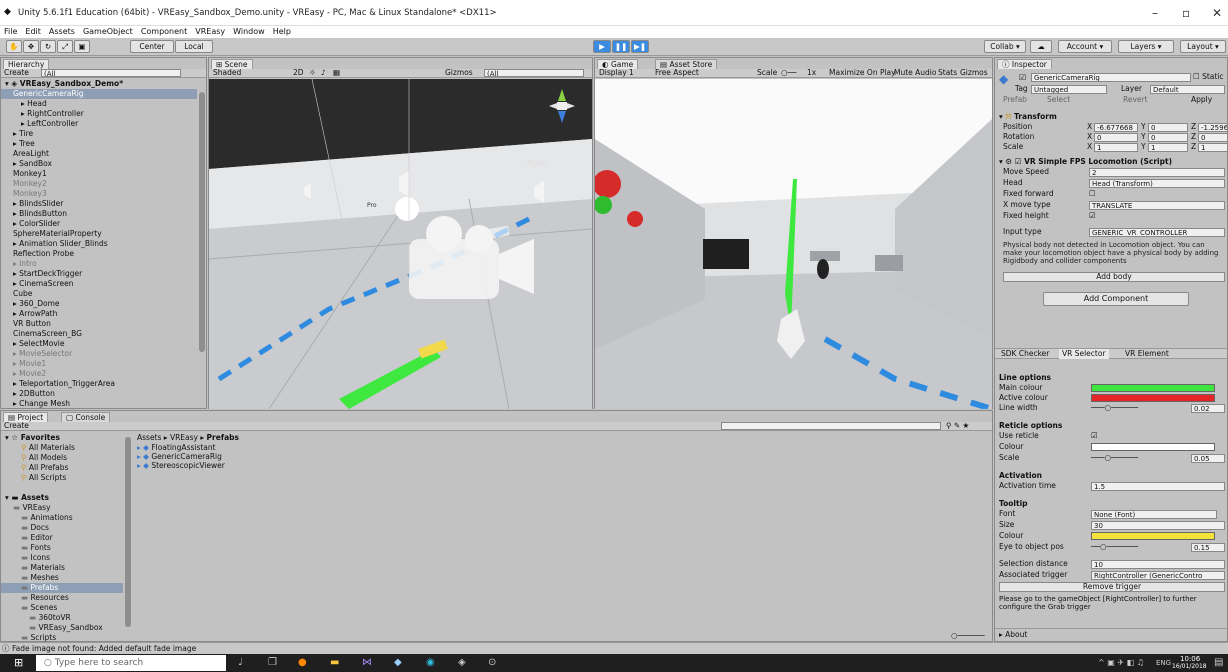 The width and height of the screenshot is (1228, 672). I want to click on cloud-icon: ☁, so click(1041, 46).